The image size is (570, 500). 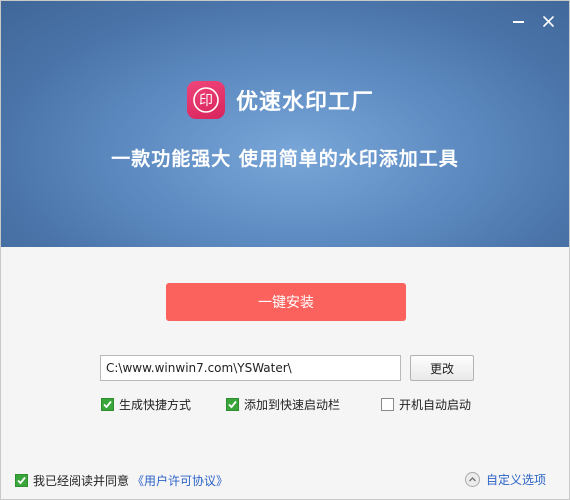 I want to click on checkbox-autostart, so click(x=387, y=404).